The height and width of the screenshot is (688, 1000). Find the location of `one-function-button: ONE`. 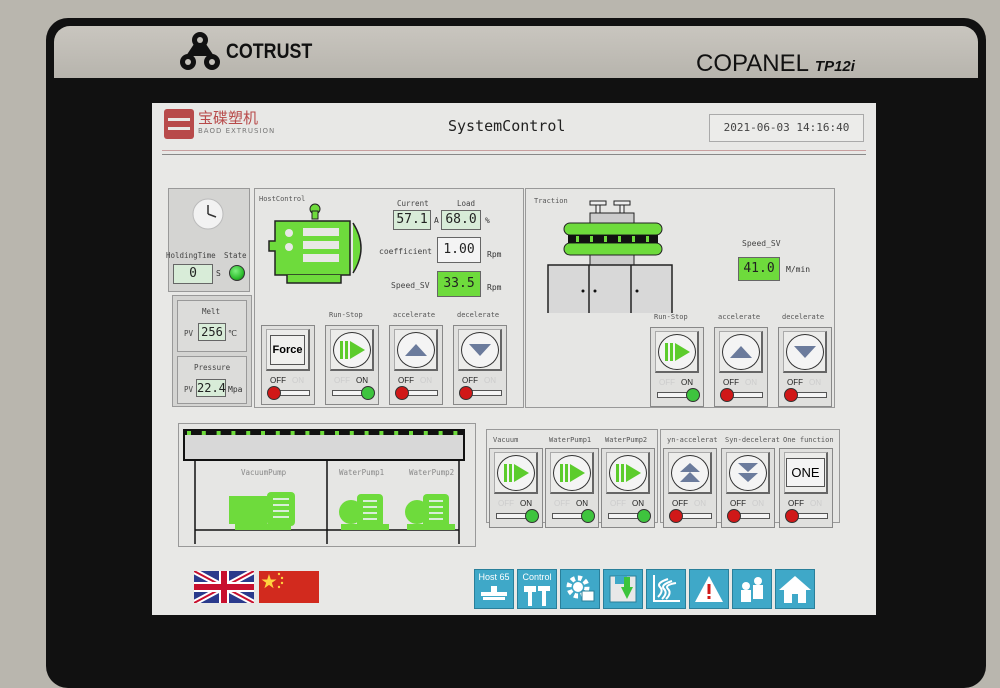

one-function-button: ONE is located at coordinates (806, 473).